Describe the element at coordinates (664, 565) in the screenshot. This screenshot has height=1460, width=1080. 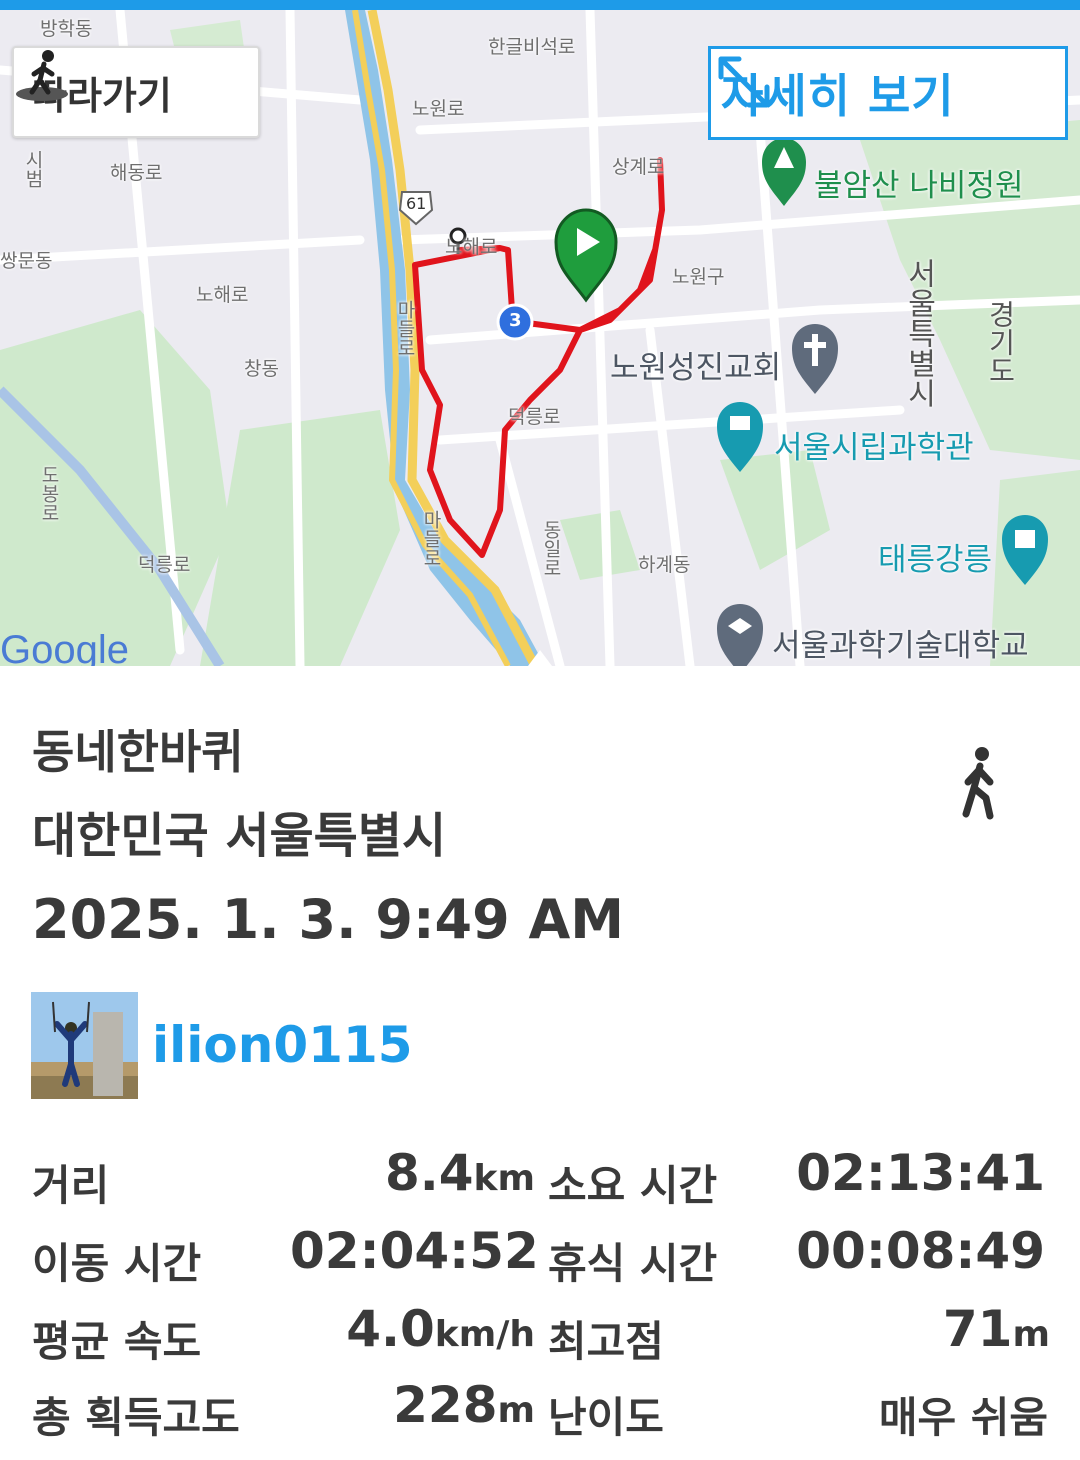
I see `area-label-hagye-dong: 하계동` at that location.